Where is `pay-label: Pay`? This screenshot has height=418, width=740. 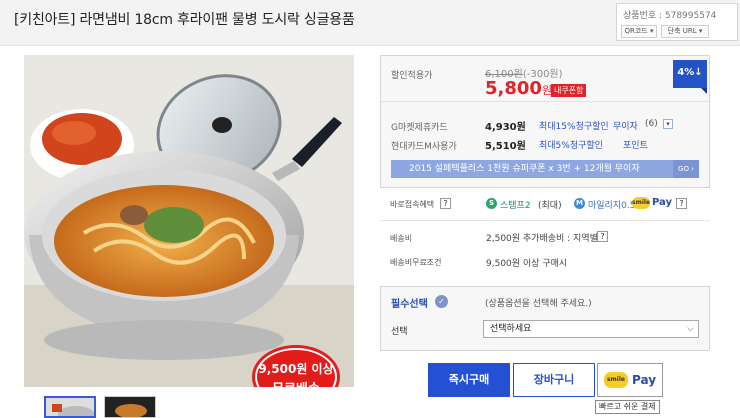
pay-label: Pay is located at coordinates (644, 380).